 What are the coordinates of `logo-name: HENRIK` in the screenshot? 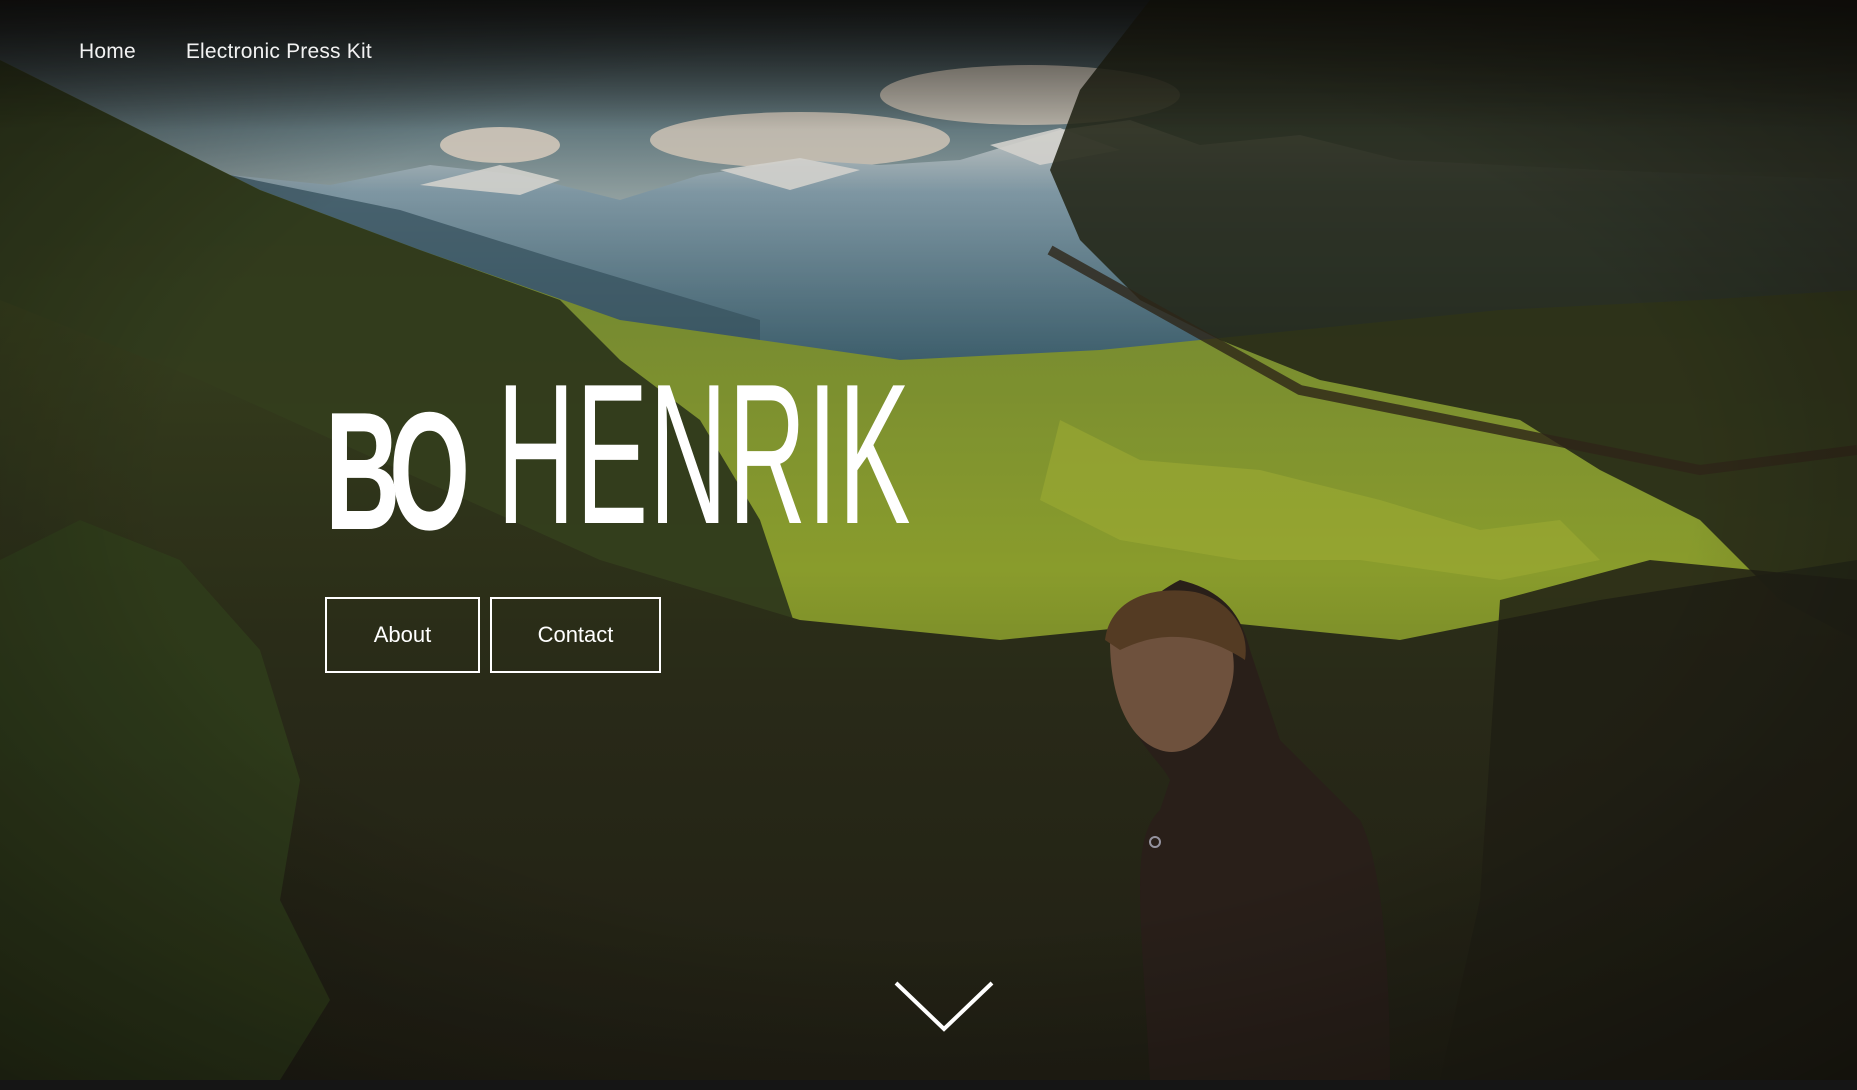 It's located at (704, 454).